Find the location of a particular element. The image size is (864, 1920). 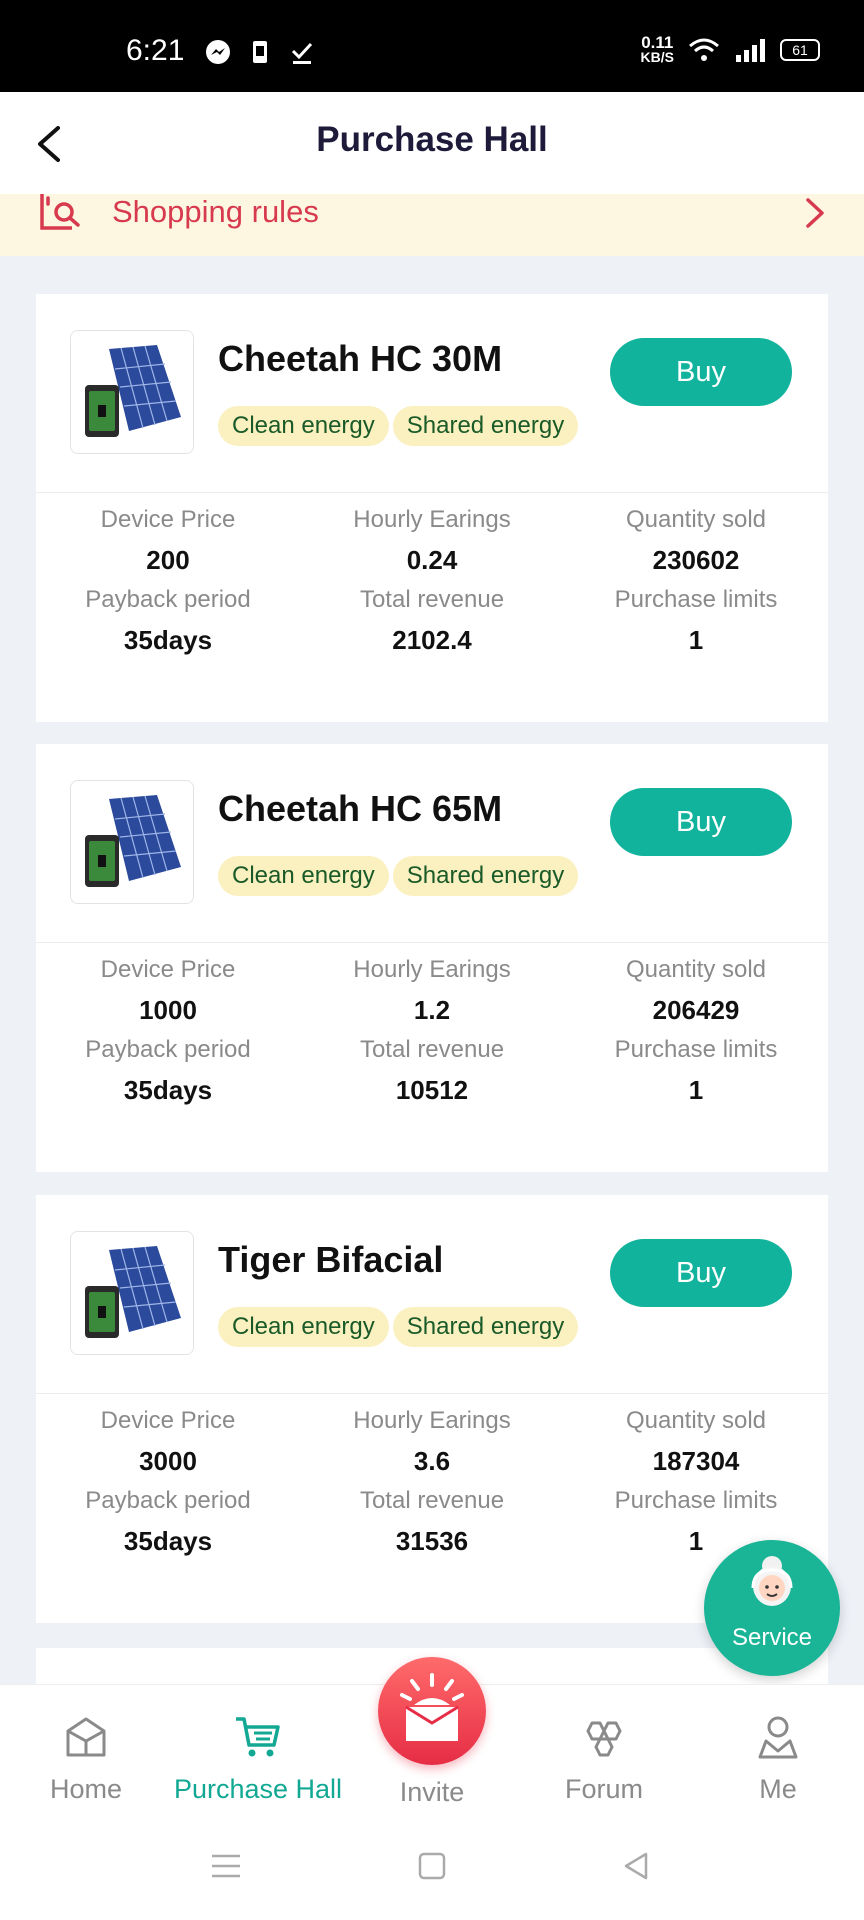

header: Purchase Hall is located at coordinates (432, 143).